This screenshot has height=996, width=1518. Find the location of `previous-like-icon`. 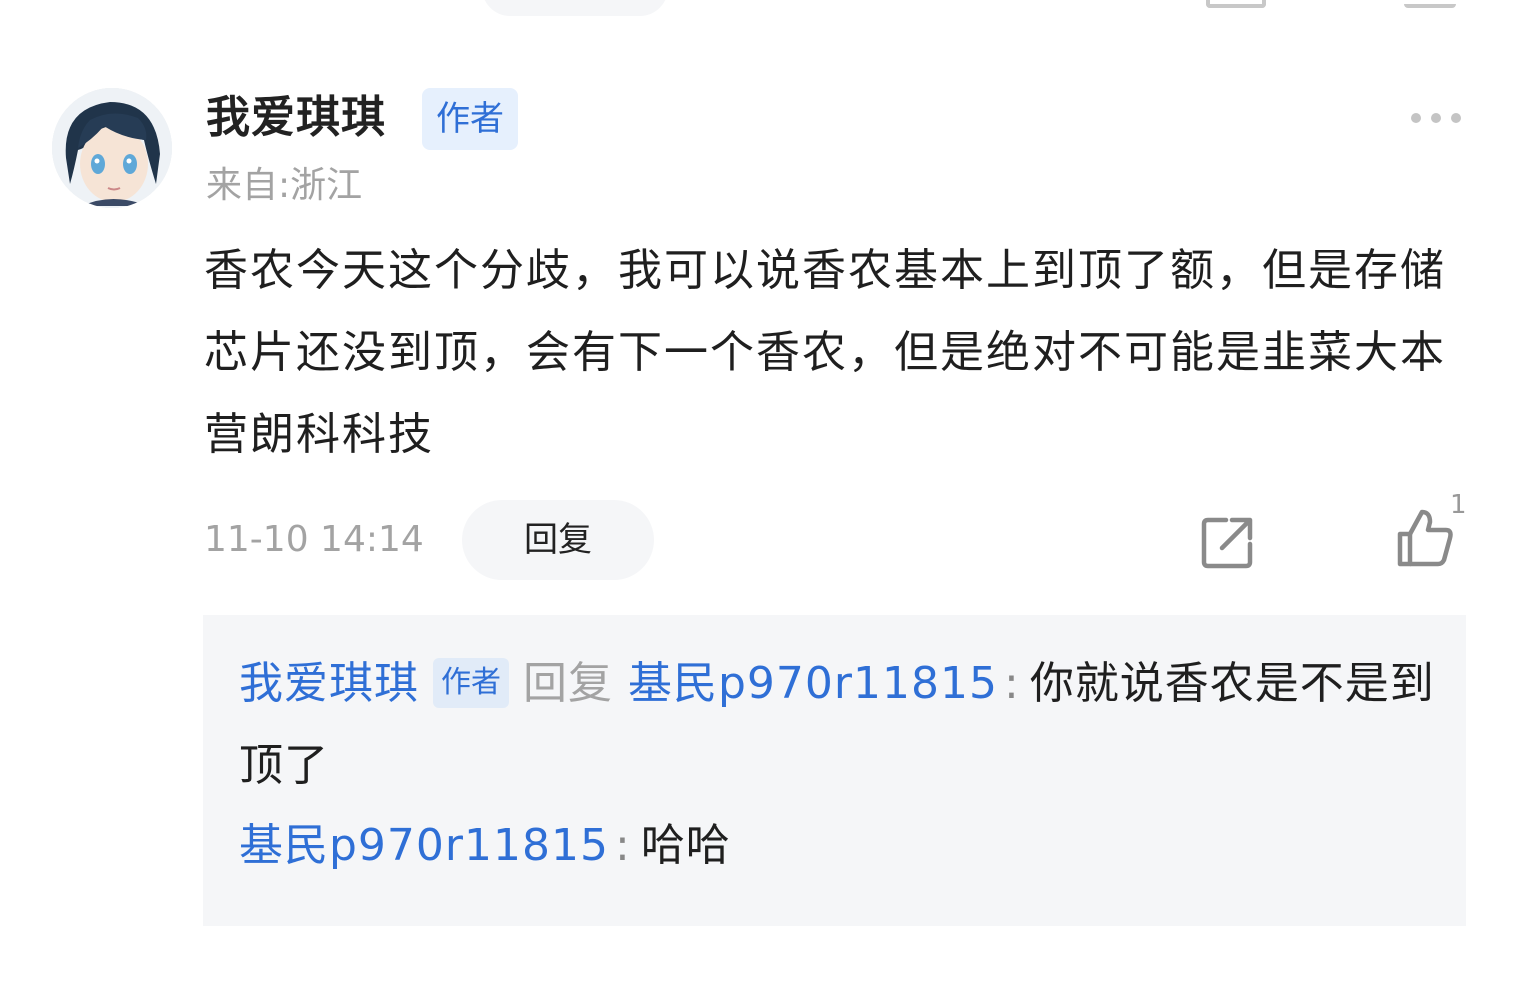

previous-like-icon is located at coordinates (1430, 4).